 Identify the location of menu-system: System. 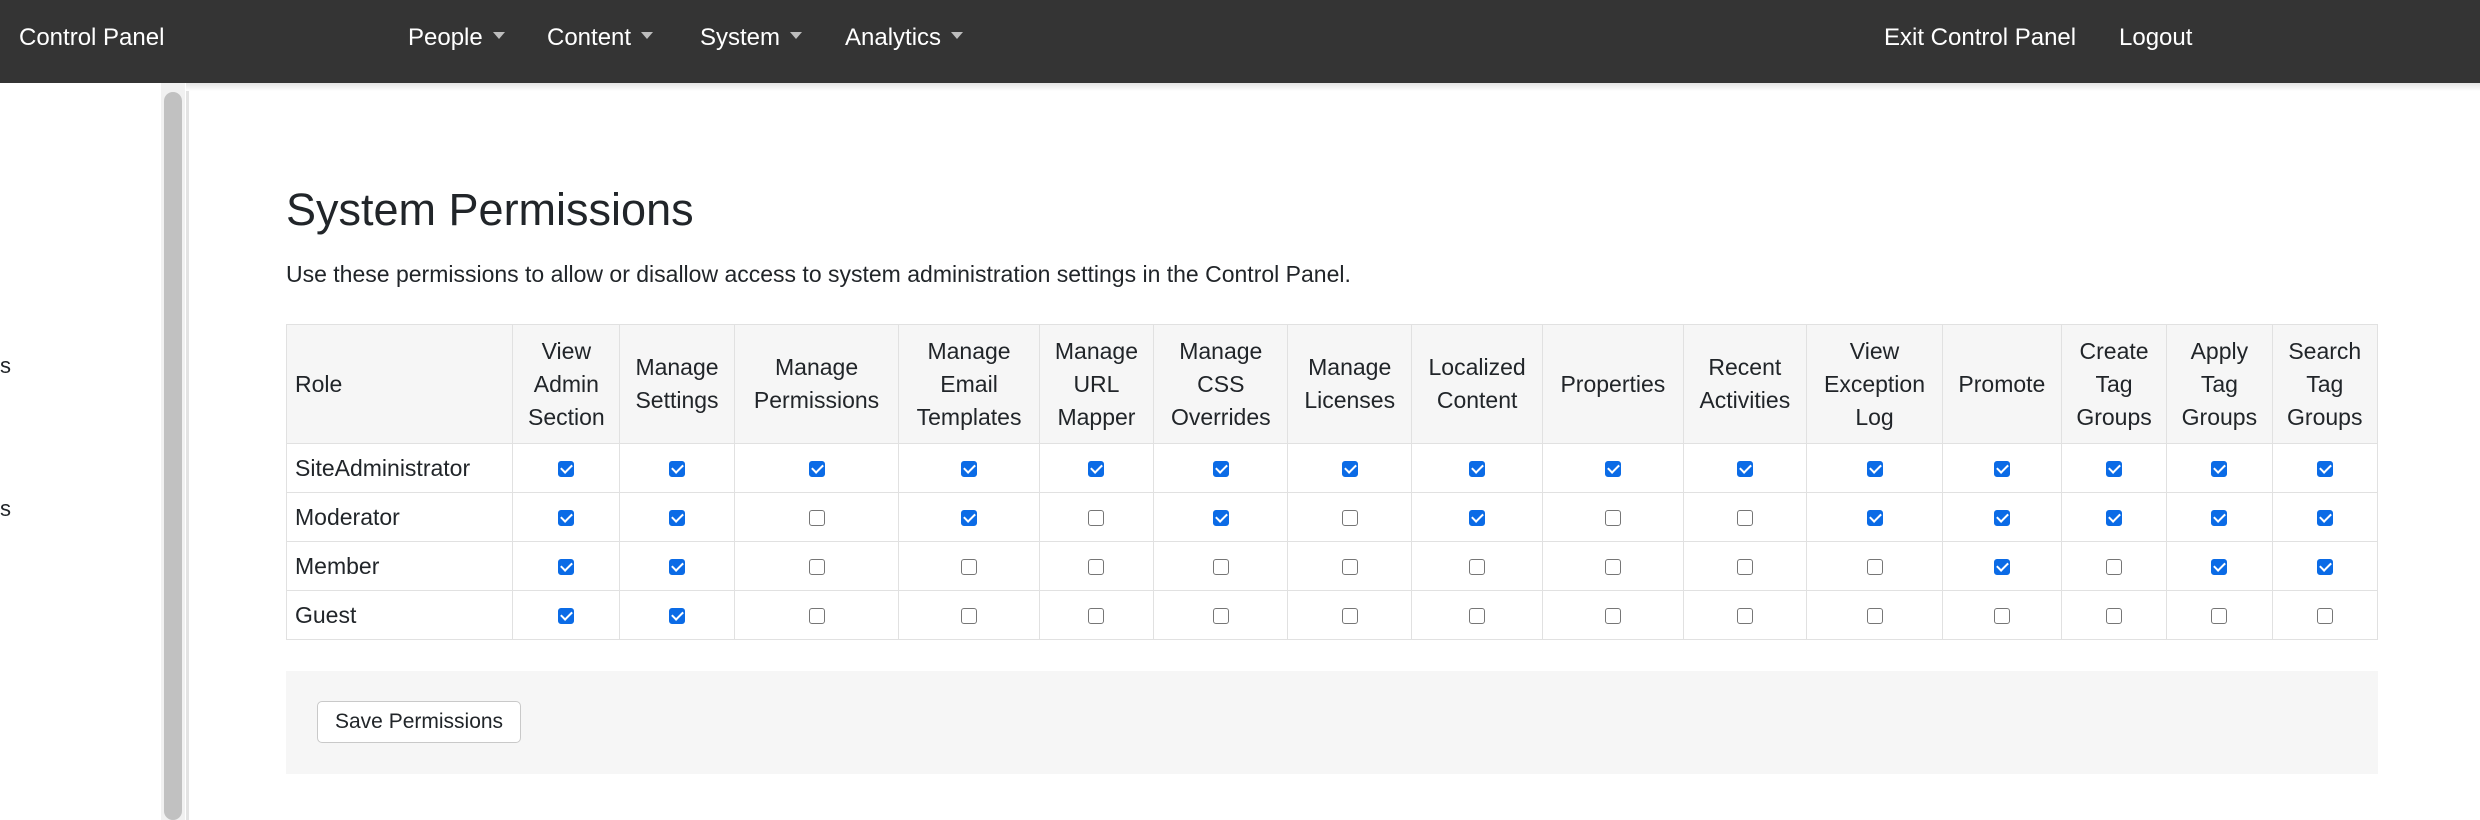
(751, 38).